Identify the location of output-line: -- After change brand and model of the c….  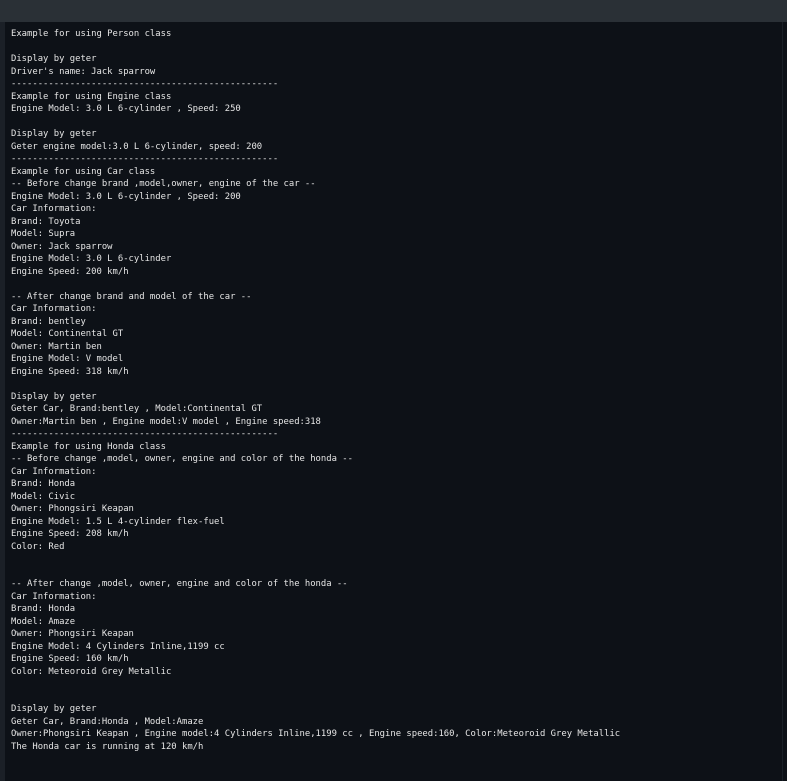
(131, 296).